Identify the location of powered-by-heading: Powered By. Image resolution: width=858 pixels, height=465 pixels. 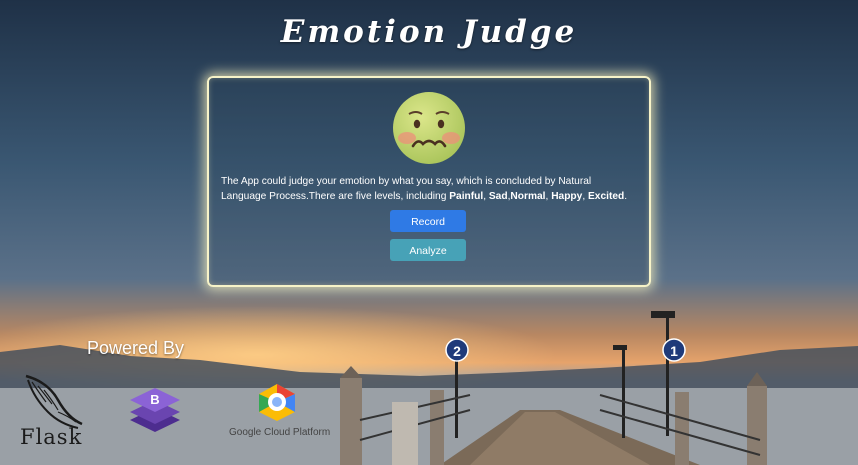
(136, 348).